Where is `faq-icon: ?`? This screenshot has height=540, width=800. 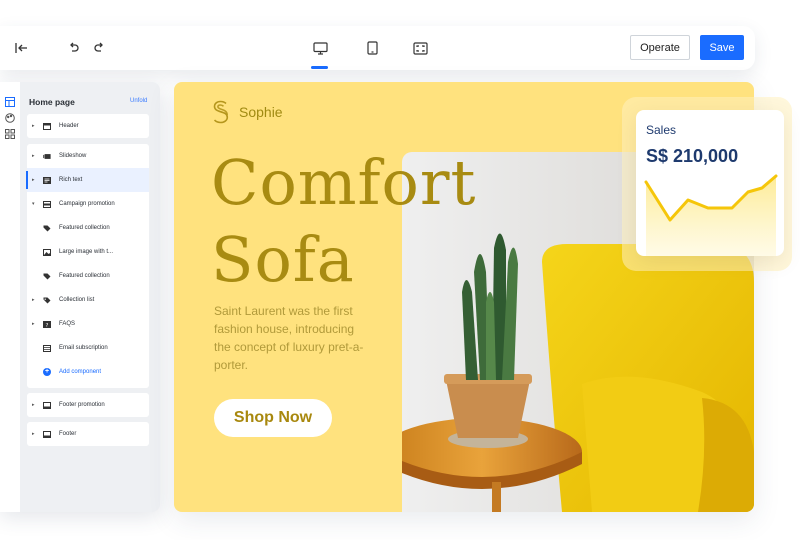 faq-icon: ? is located at coordinates (47, 324).